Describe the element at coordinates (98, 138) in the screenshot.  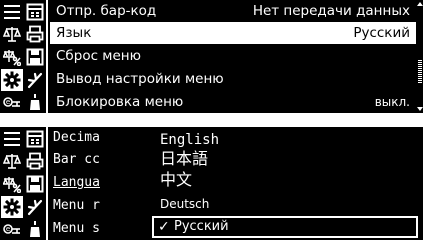
I see `list-item: Decima` at that location.